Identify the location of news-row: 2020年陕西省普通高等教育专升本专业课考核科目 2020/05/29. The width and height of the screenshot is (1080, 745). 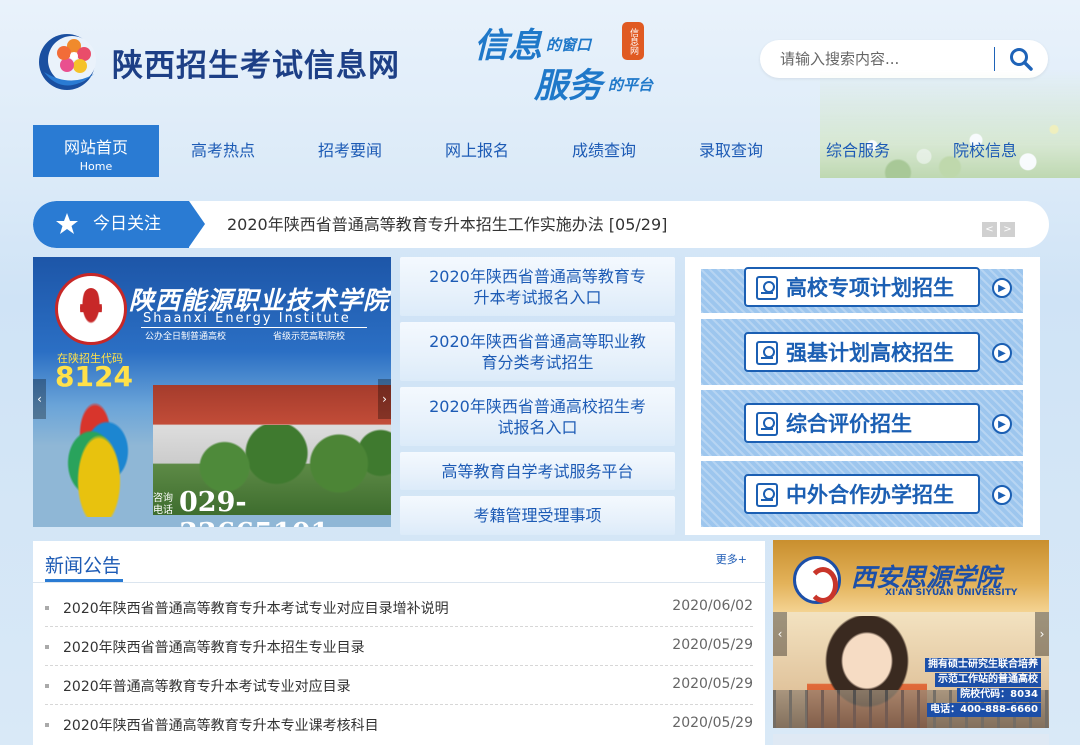
(399, 724).